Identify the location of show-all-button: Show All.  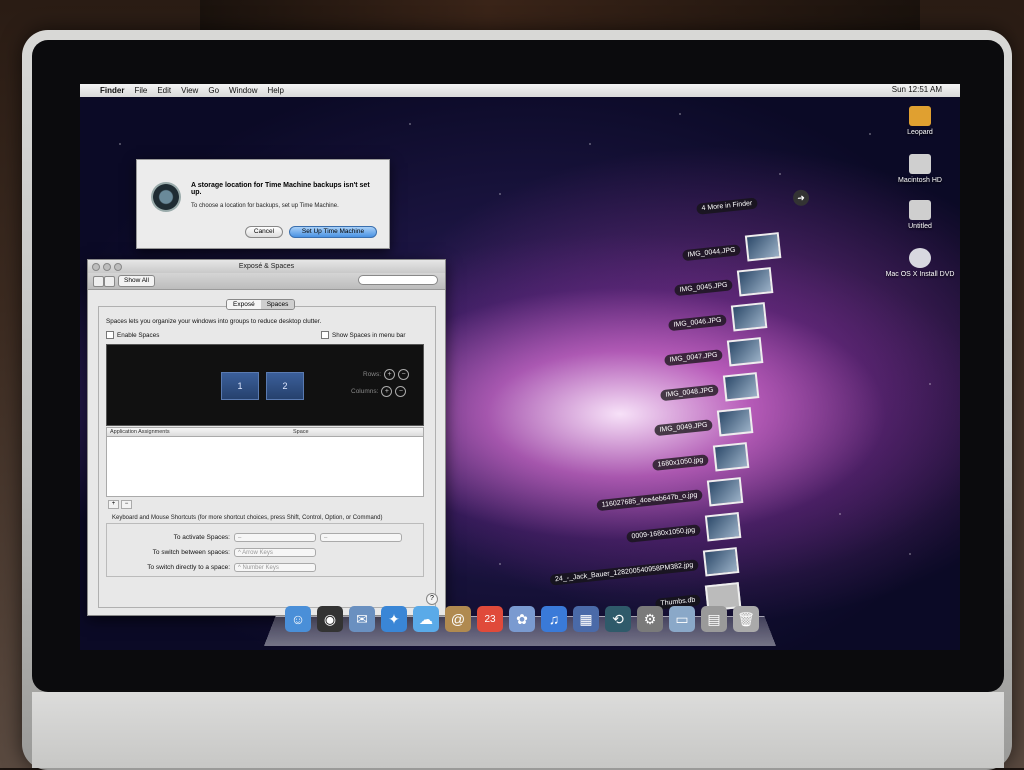
(136, 281).